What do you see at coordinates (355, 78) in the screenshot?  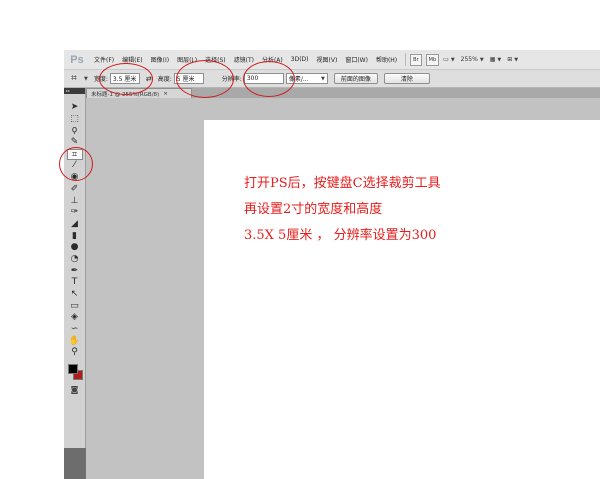 I see `front-image-button: 前面的图像` at bounding box center [355, 78].